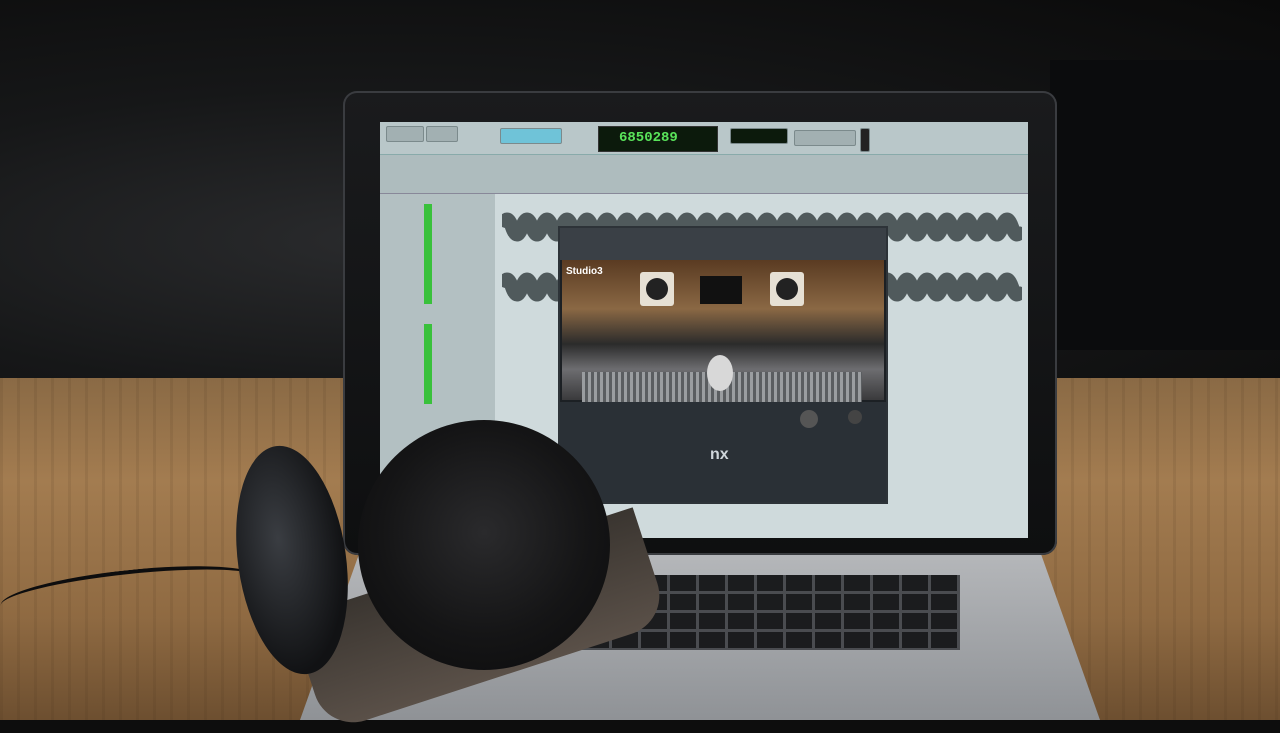 The image size is (1280, 733). What do you see at coordinates (720, 373) in the screenshot?
I see `head-icon` at bounding box center [720, 373].